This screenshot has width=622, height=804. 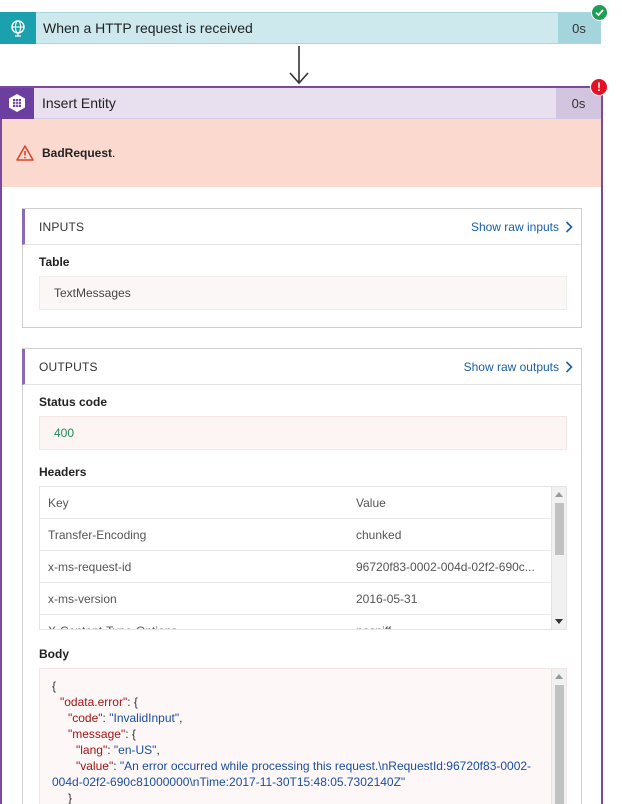 I want to click on status-code-label: Status code, so click(x=73, y=402).